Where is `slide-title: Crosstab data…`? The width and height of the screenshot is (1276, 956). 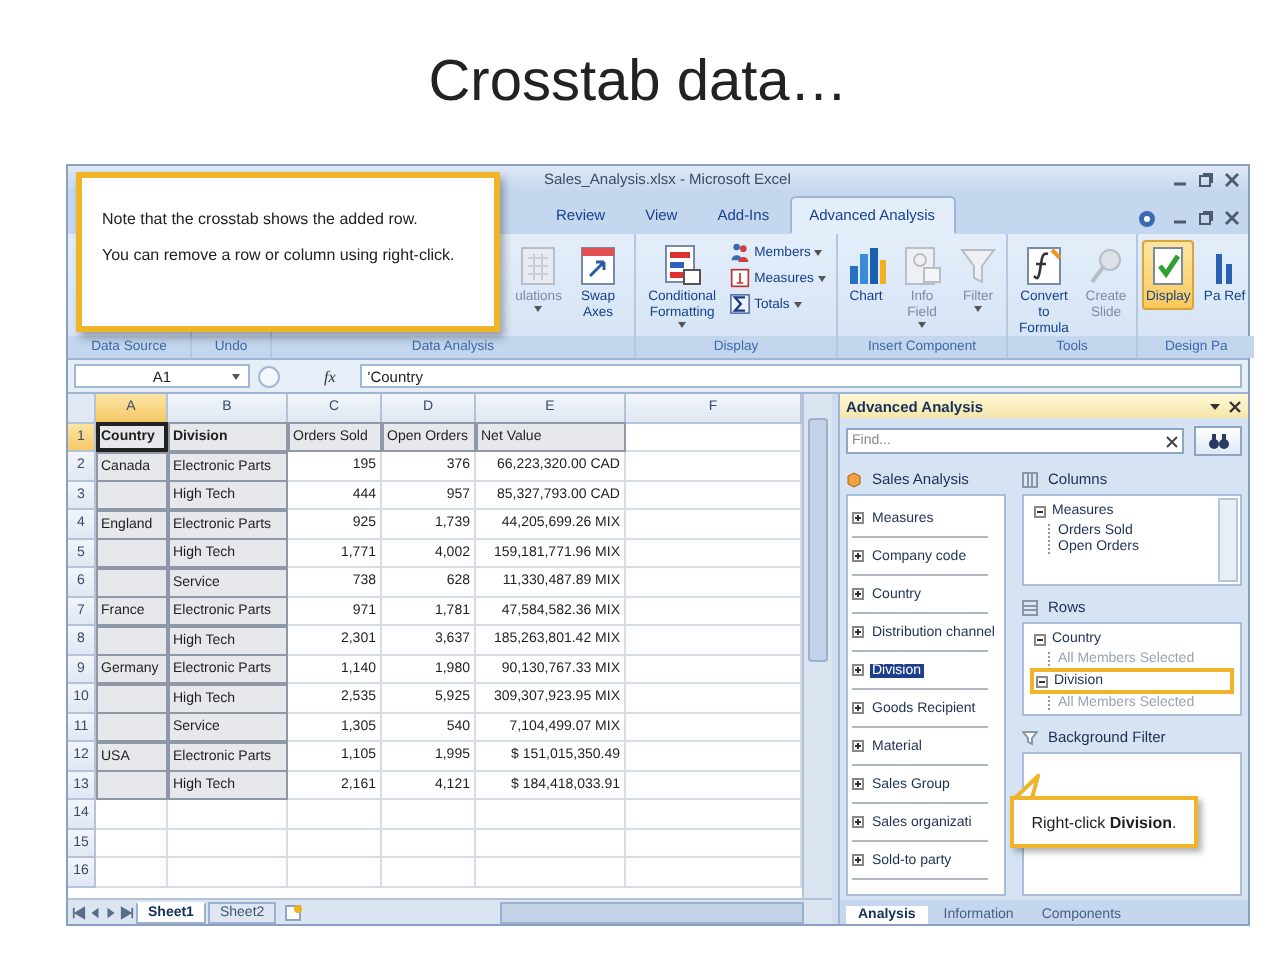 slide-title: Crosstab data… is located at coordinates (638, 82).